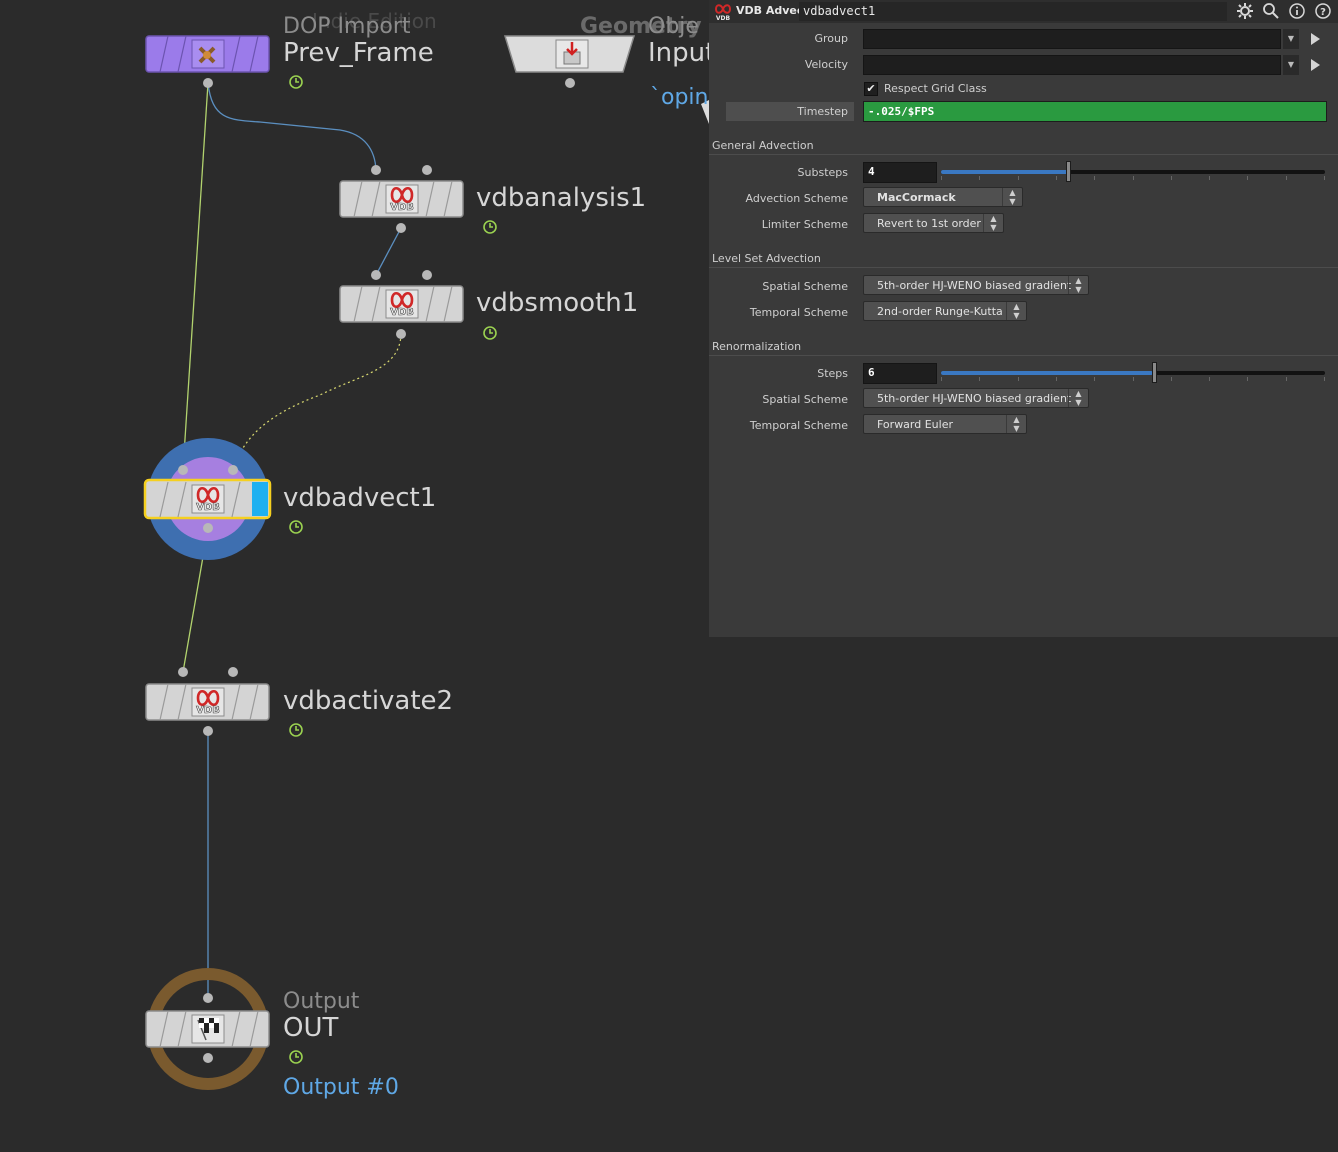  What do you see at coordinates (900, 373) in the screenshot?
I see `steps-field: 6` at bounding box center [900, 373].